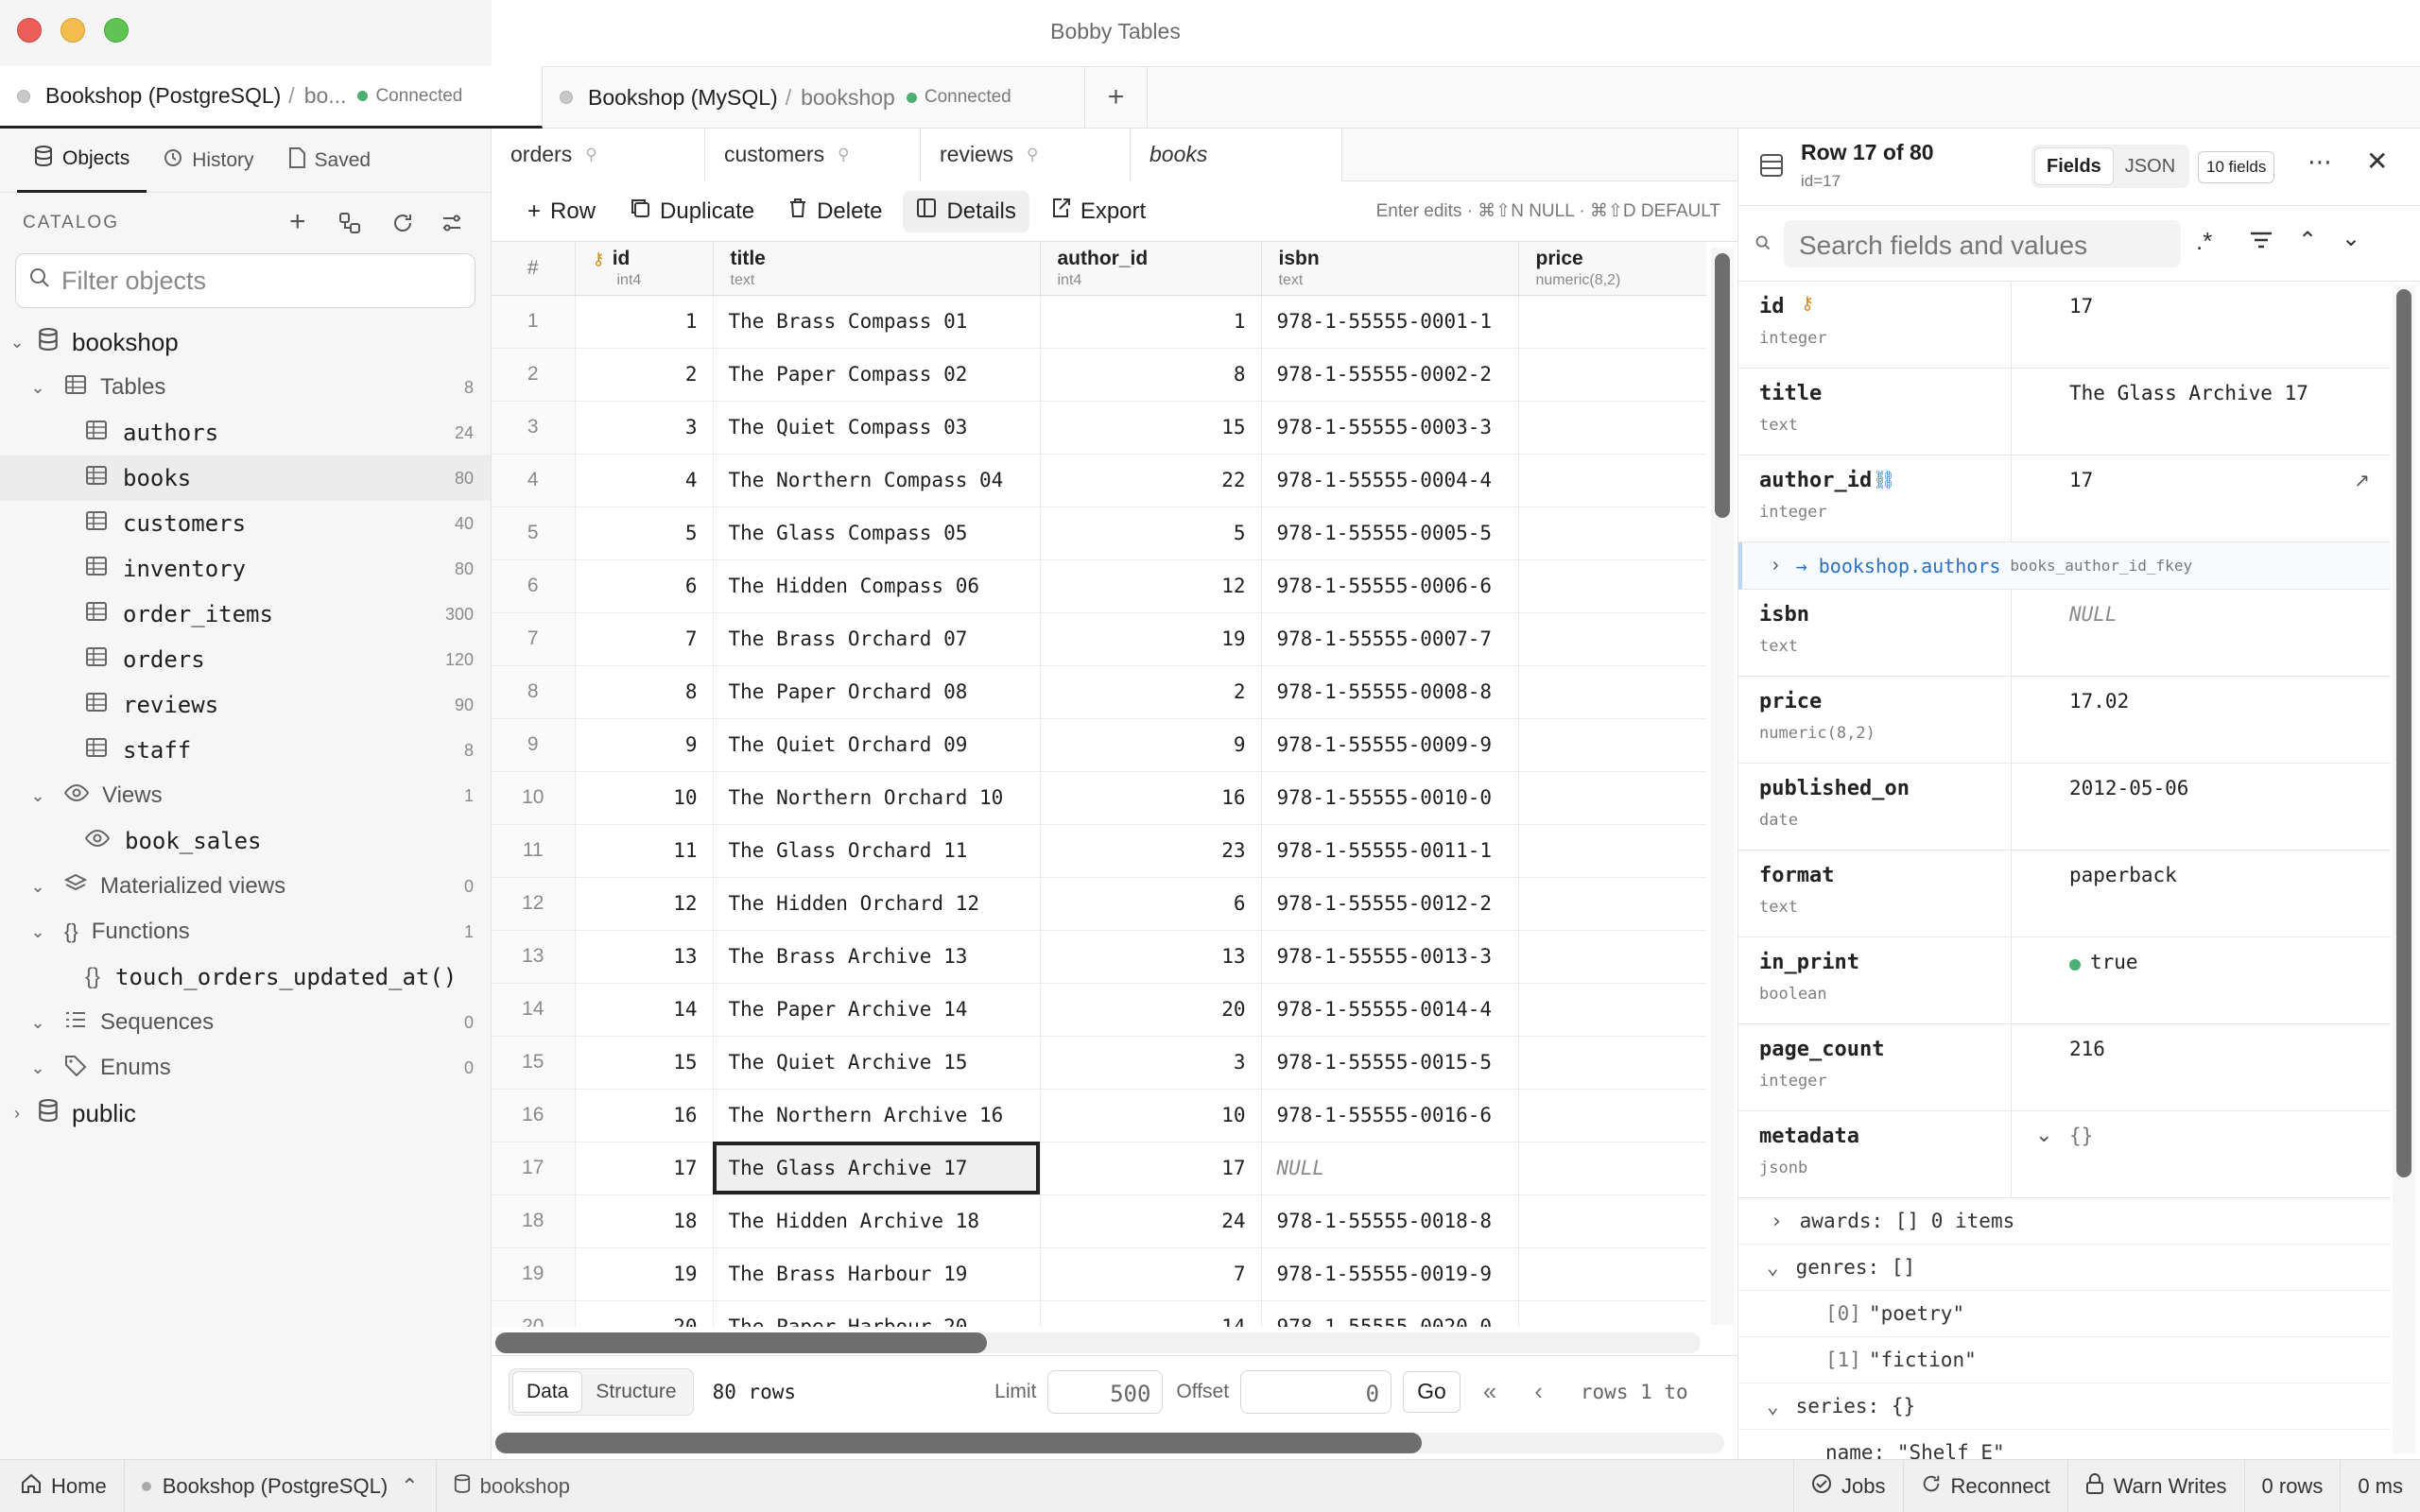  Describe the element at coordinates (245, 342) in the screenshot. I see `tree-database-bookshop: ⌄ bookshop` at that location.